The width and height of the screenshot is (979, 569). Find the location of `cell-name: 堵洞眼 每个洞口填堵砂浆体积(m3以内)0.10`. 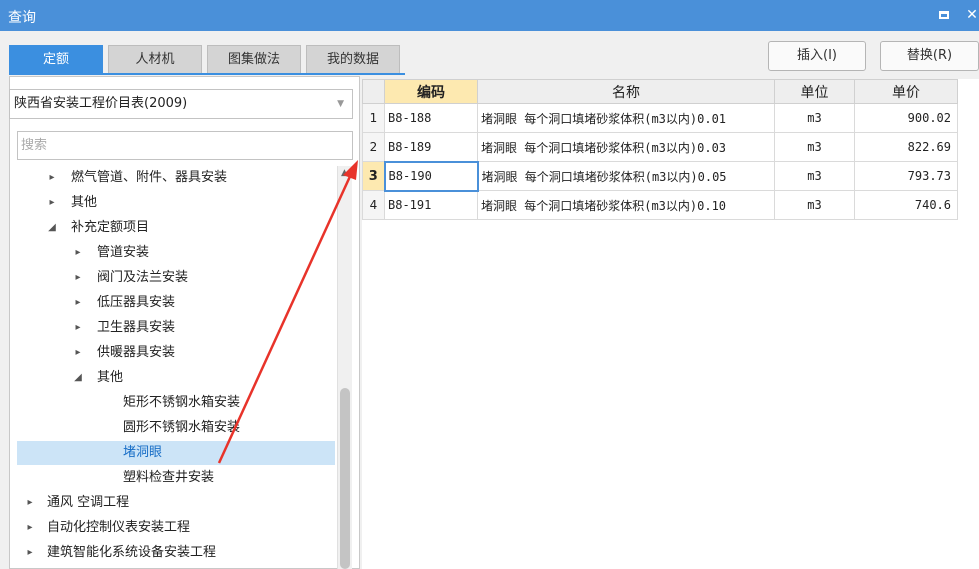

cell-name: 堵洞眼 每个洞口填堵砂浆体积(m3以内)0.10 is located at coordinates (626, 205).